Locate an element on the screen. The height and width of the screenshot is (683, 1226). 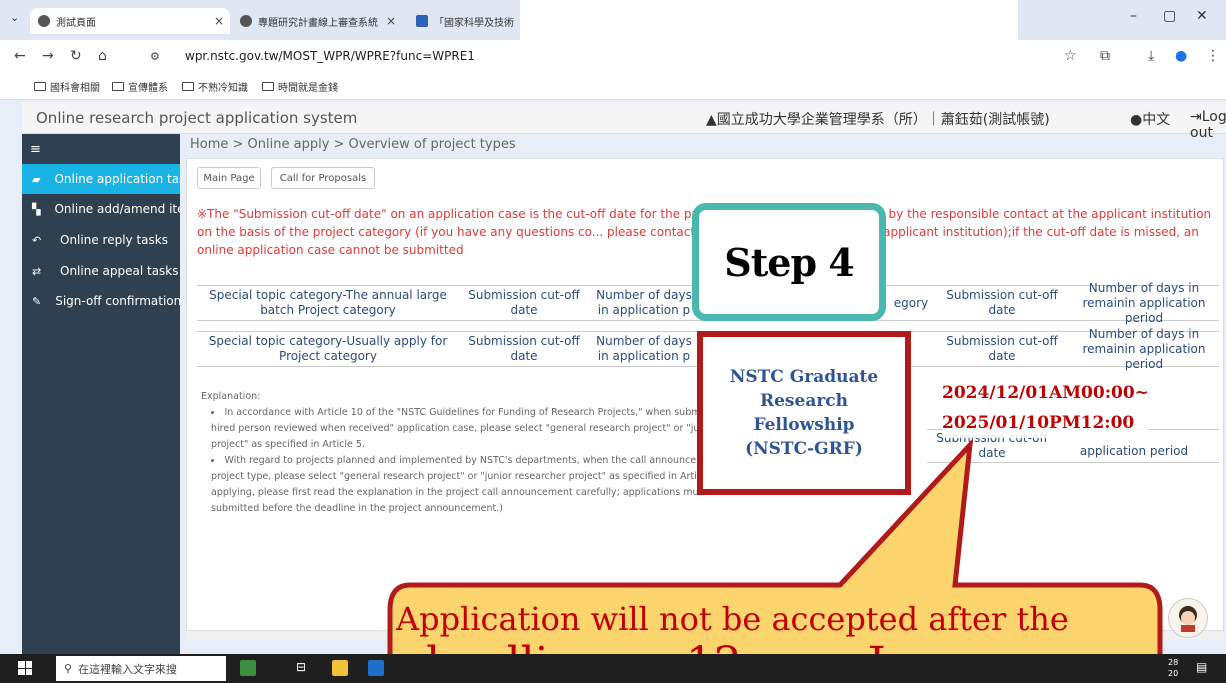
profile-icon: ● is located at coordinates (1181, 56).